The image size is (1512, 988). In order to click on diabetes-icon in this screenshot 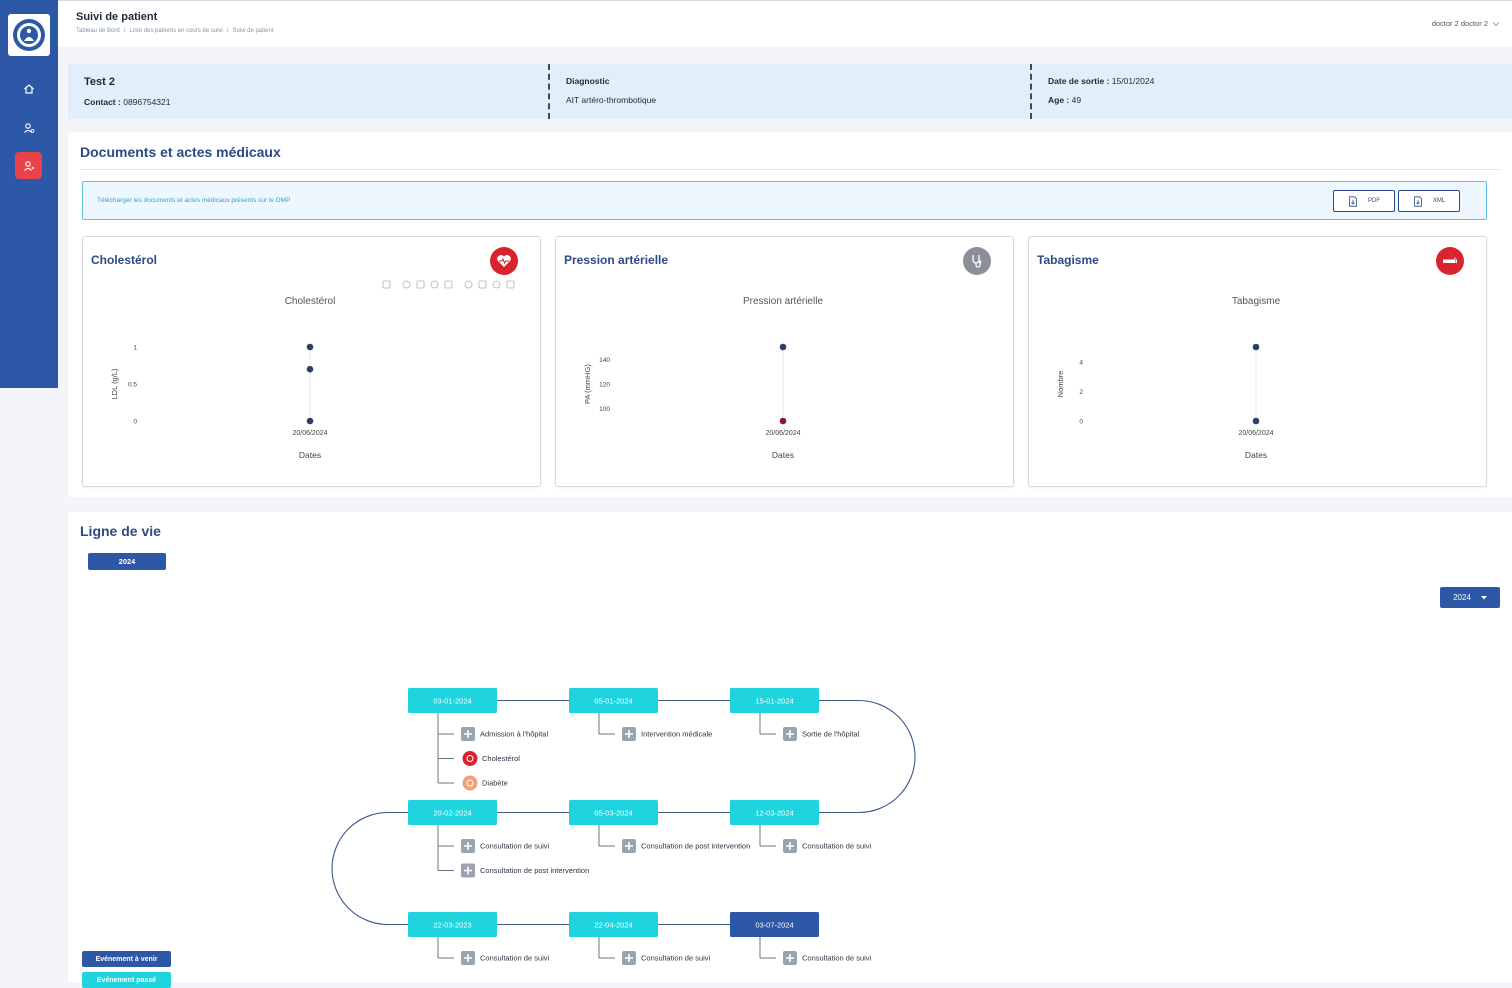, I will do `click(470, 783)`.